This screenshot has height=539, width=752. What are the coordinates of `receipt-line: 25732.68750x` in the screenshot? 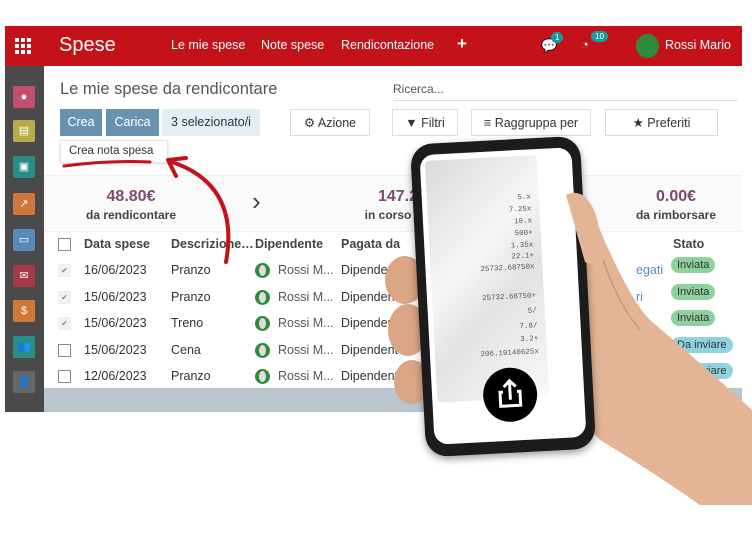 It's located at (507, 269).